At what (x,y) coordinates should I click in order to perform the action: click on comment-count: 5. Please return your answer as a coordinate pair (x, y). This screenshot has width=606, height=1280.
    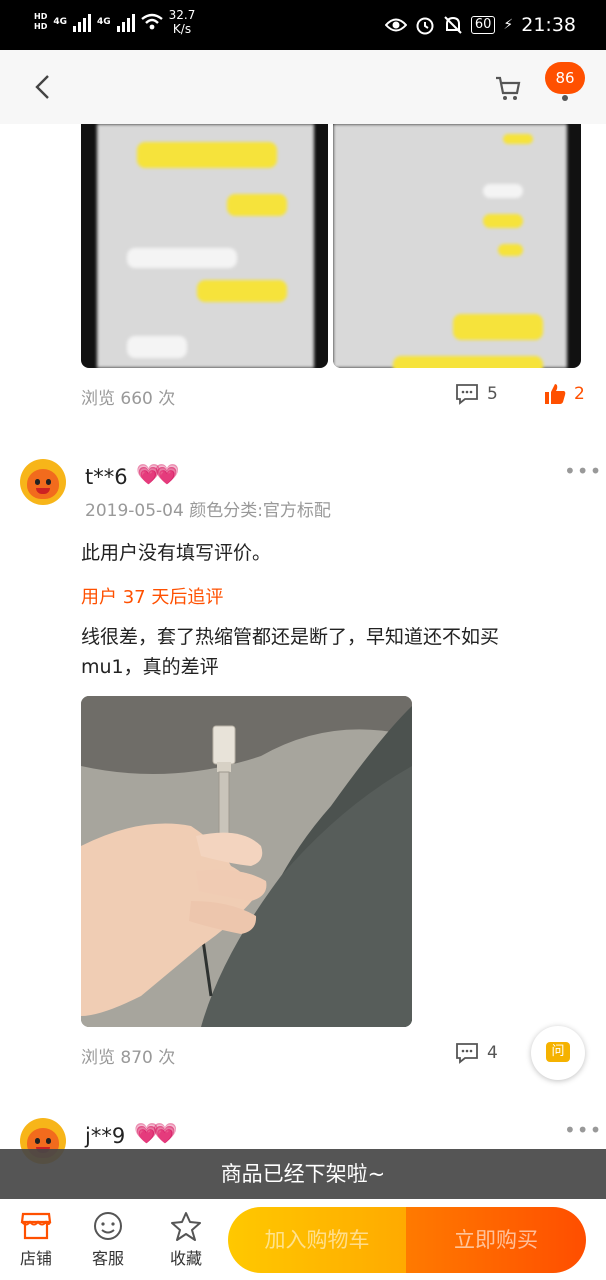
    Looking at the image, I should click on (492, 394).